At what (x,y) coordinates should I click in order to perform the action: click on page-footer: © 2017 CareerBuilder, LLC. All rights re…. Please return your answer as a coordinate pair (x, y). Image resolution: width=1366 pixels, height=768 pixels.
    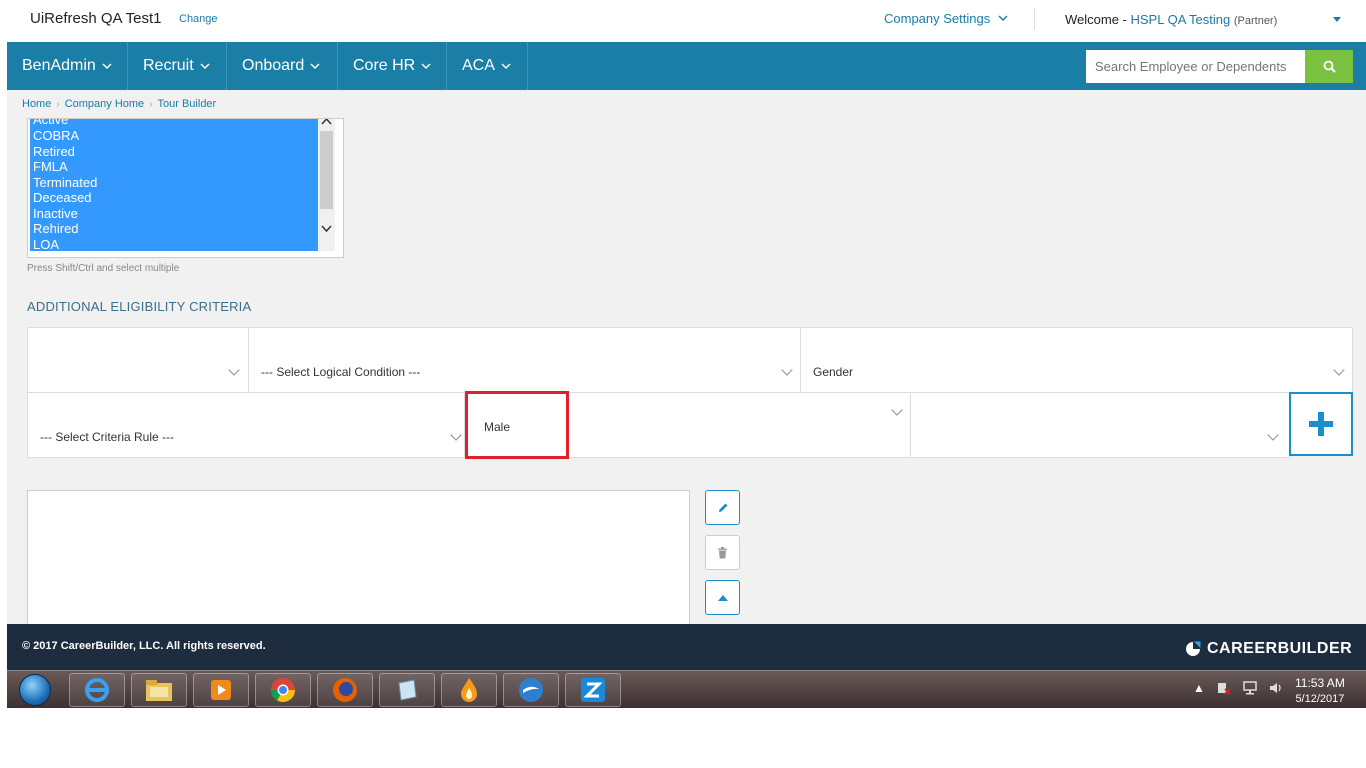
    Looking at the image, I should click on (686, 647).